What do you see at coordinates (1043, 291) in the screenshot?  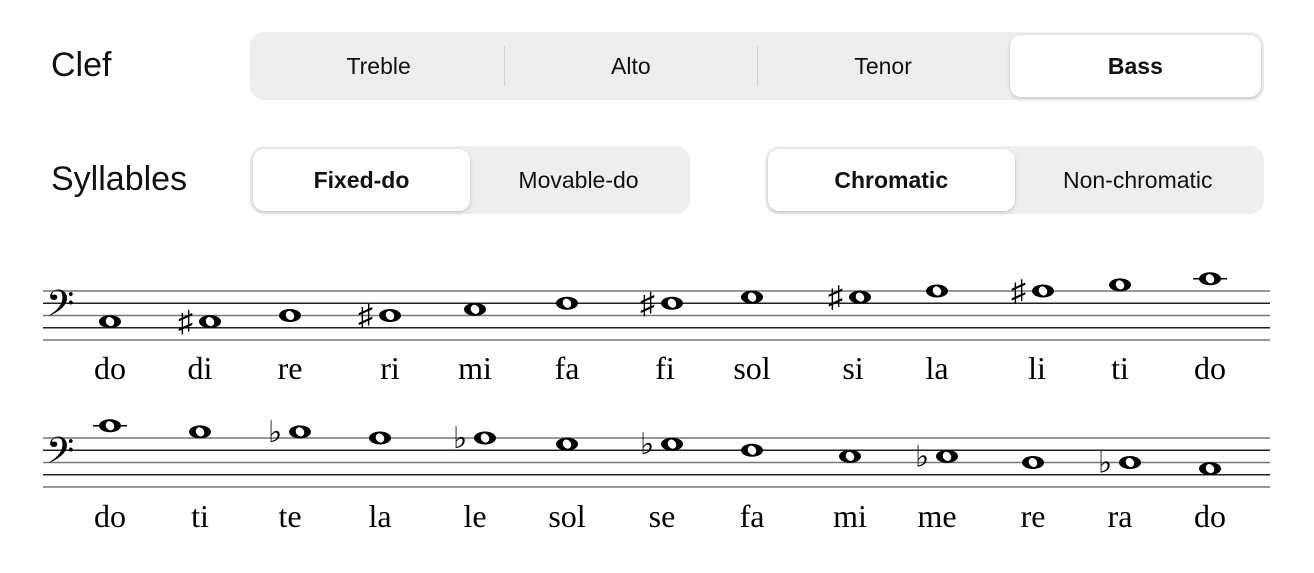 I see `note-li` at bounding box center [1043, 291].